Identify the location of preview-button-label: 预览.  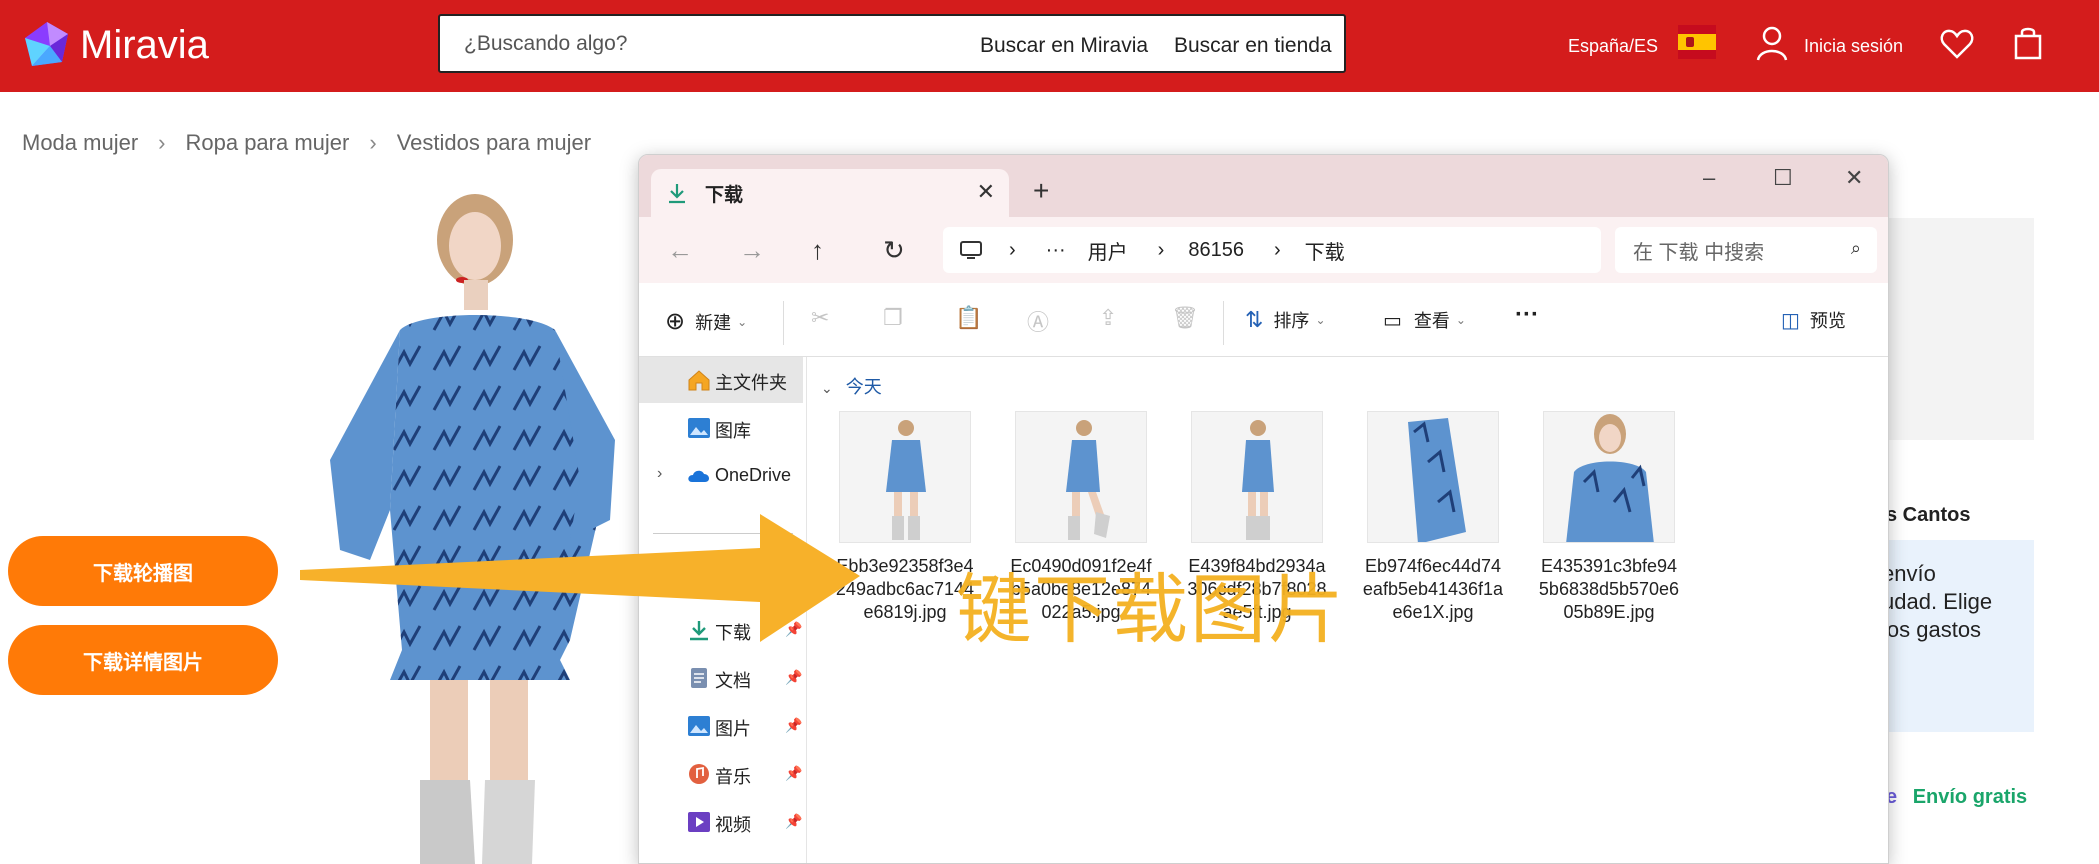
(1827, 321).